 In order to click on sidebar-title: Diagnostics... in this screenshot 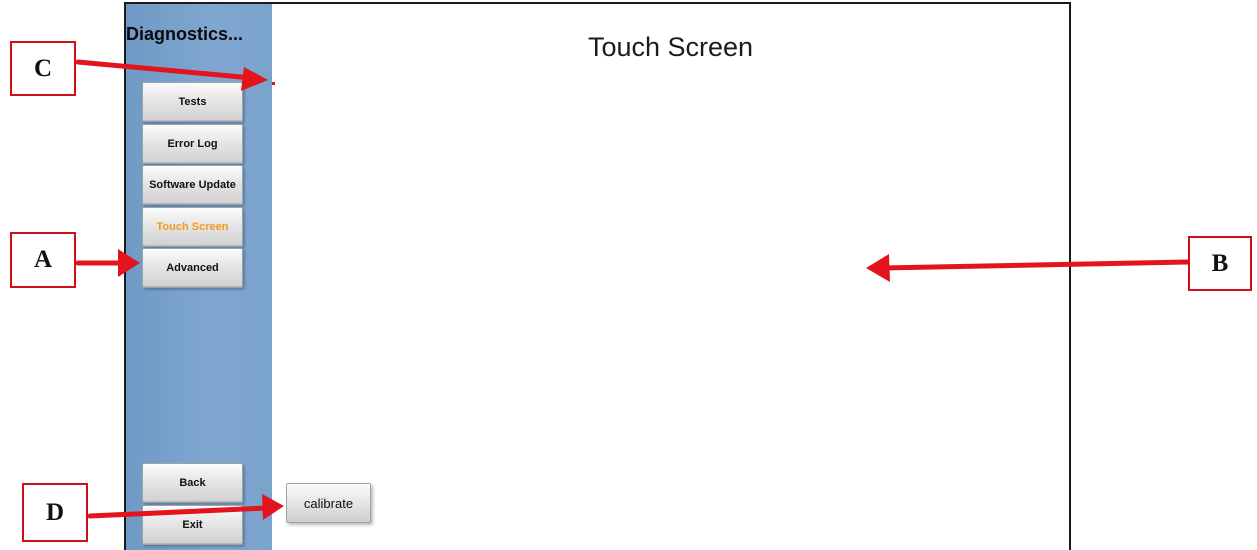, I will do `click(185, 34)`.